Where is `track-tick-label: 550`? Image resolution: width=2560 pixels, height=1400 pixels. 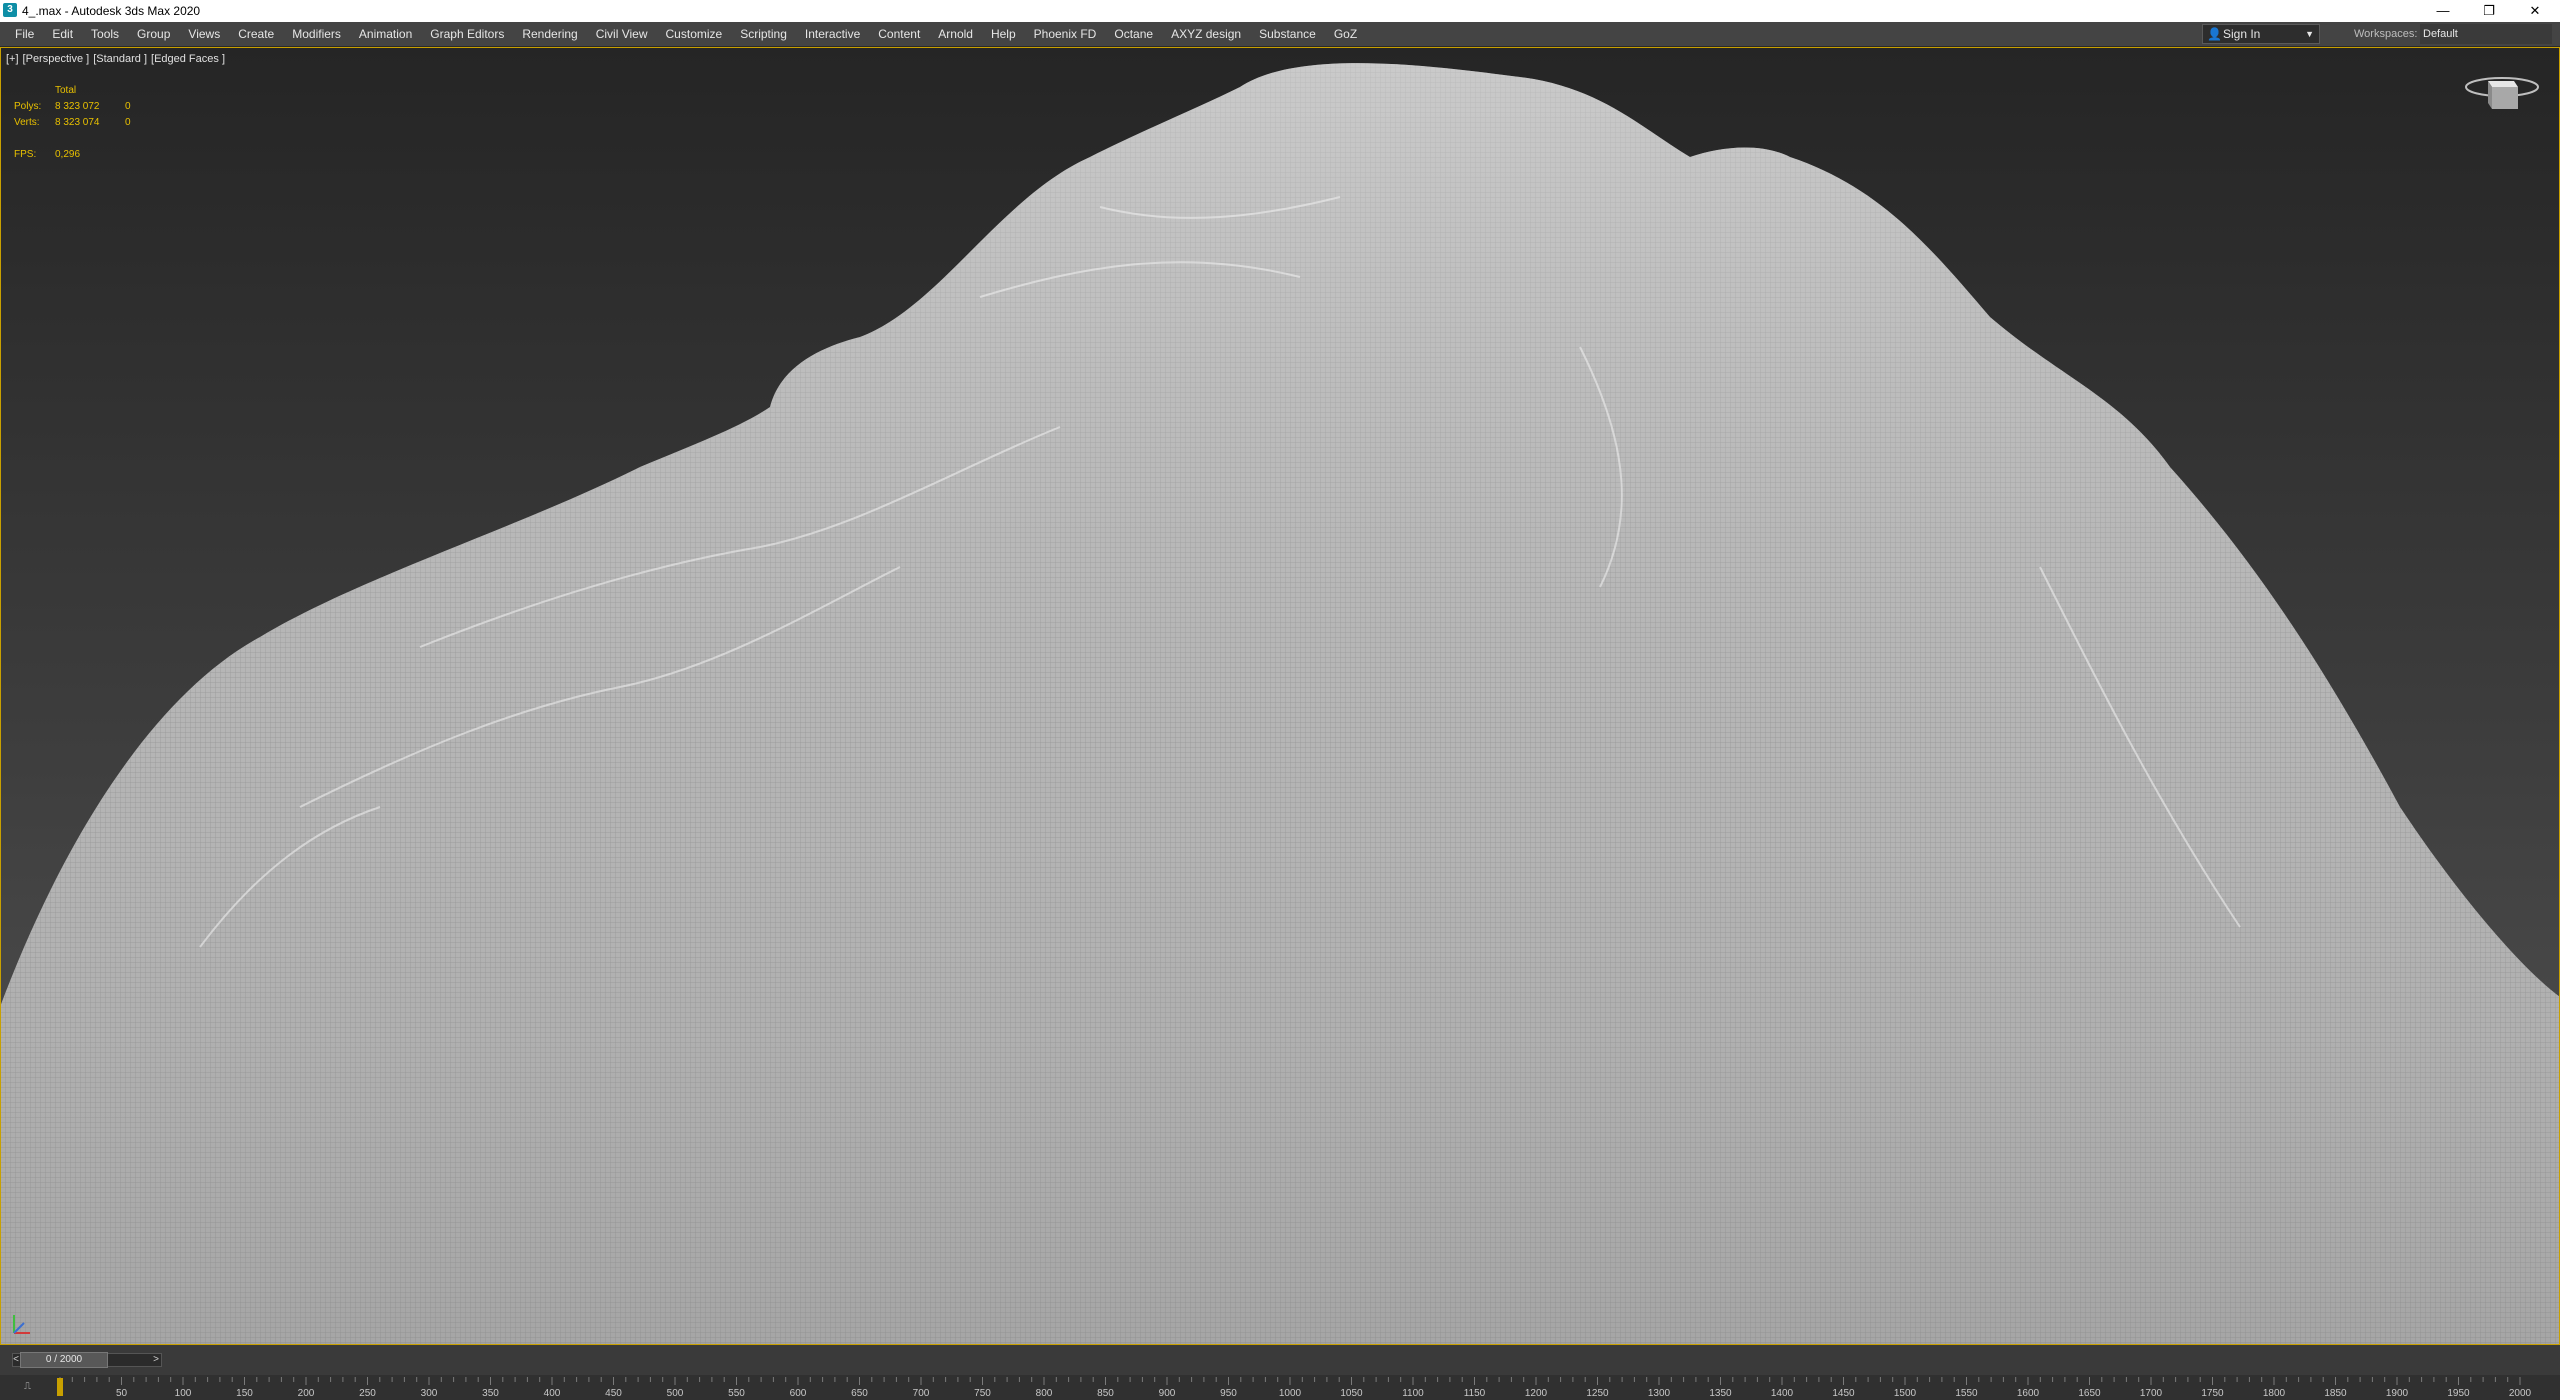 track-tick-label: 550 is located at coordinates (736, 1393).